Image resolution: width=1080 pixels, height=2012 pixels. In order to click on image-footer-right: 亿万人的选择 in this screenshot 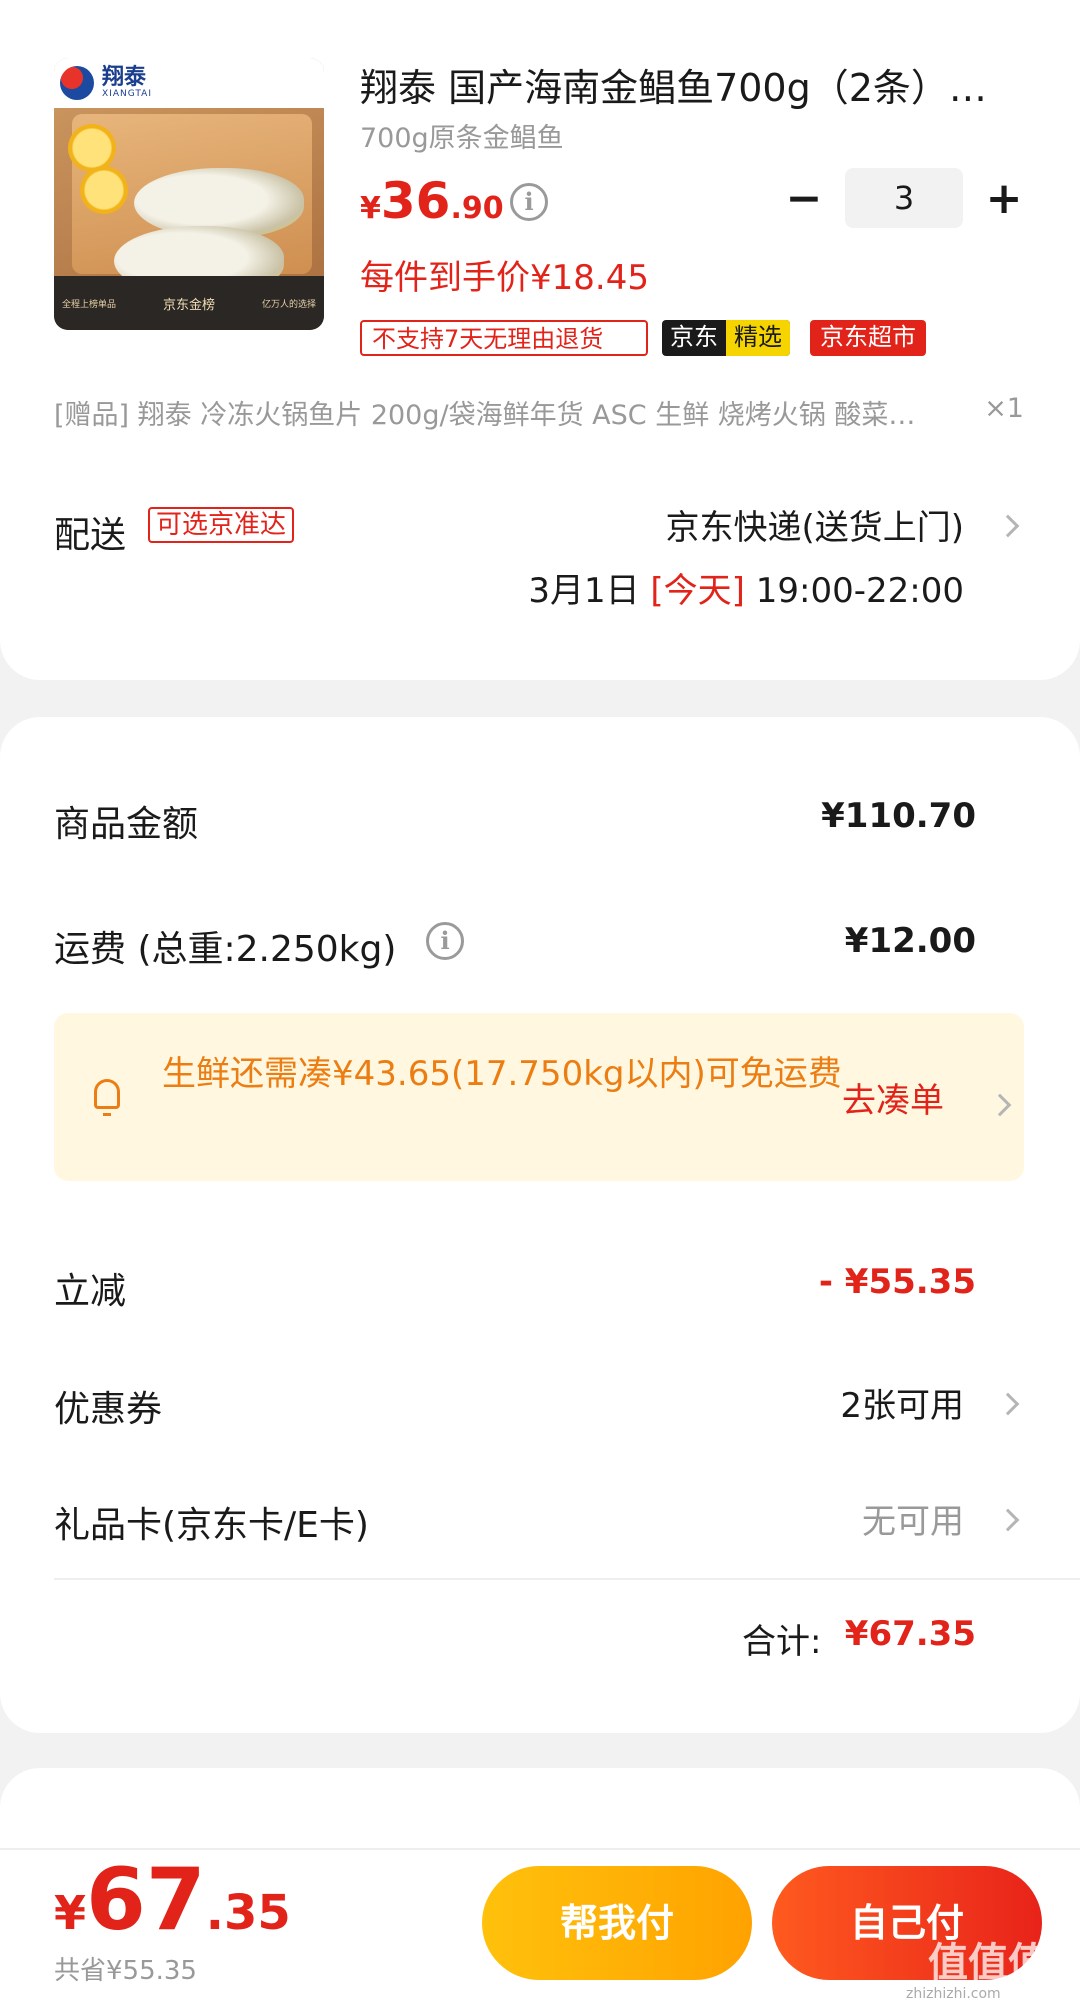, I will do `click(288, 304)`.